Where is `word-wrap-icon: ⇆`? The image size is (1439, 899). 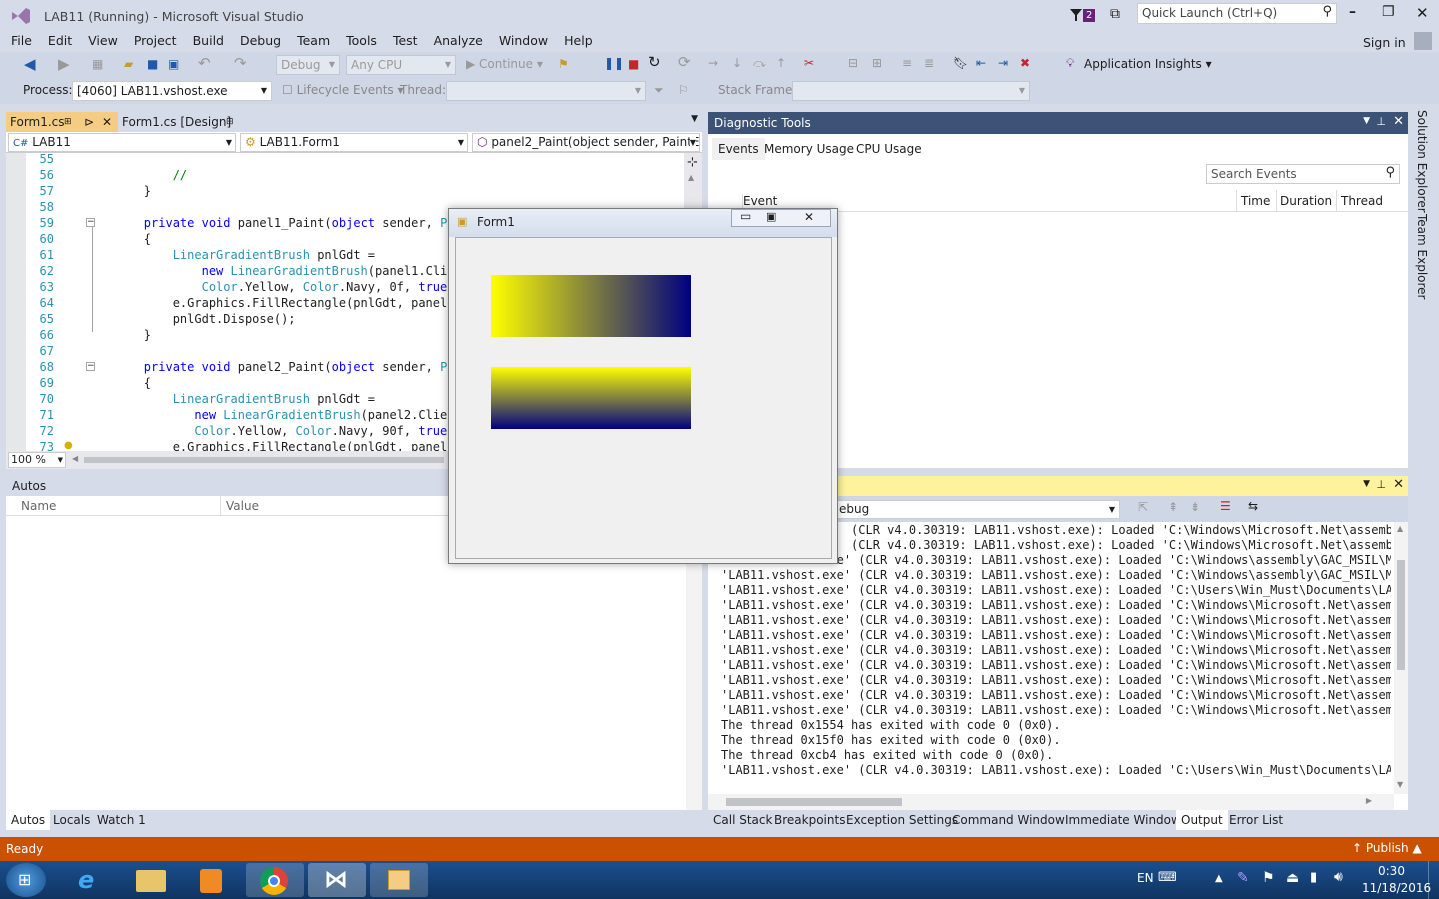
word-wrap-icon: ⇆ is located at coordinates (1253, 506).